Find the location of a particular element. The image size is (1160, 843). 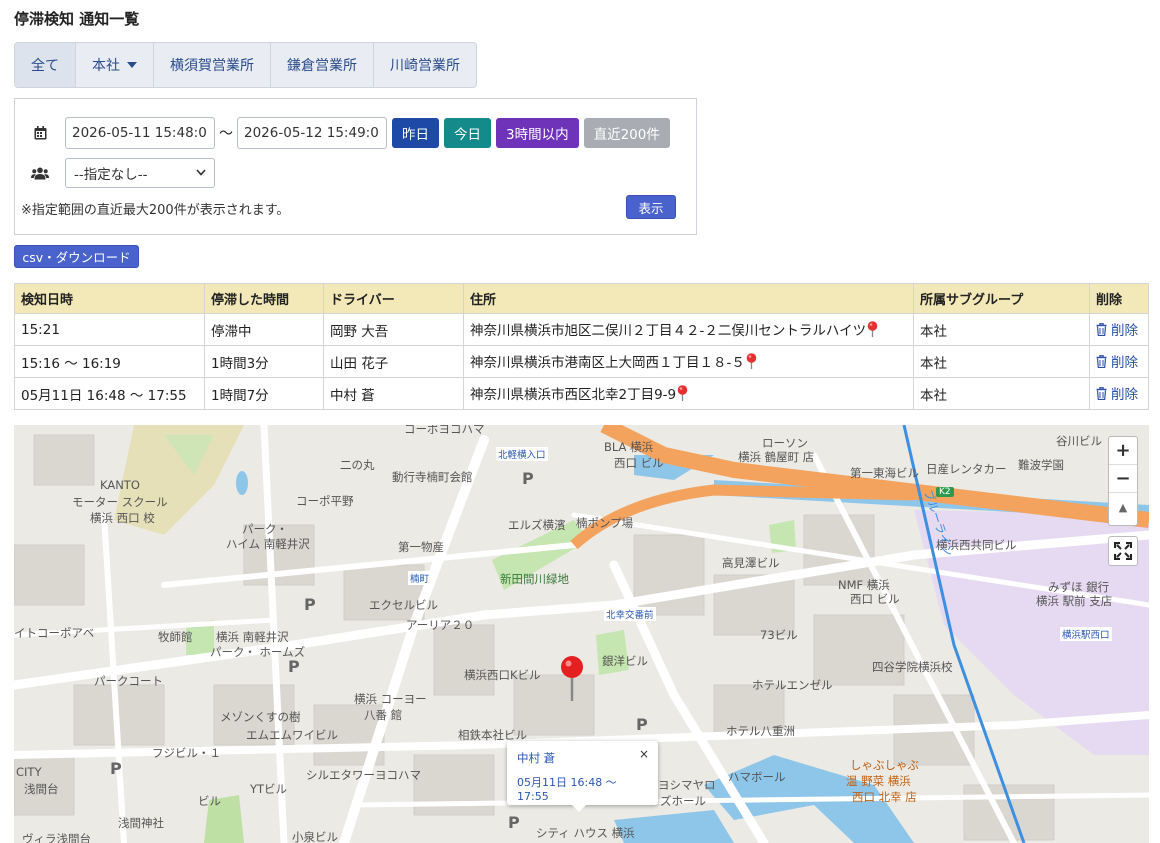

map-label: ズホール is located at coordinates (683, 801).